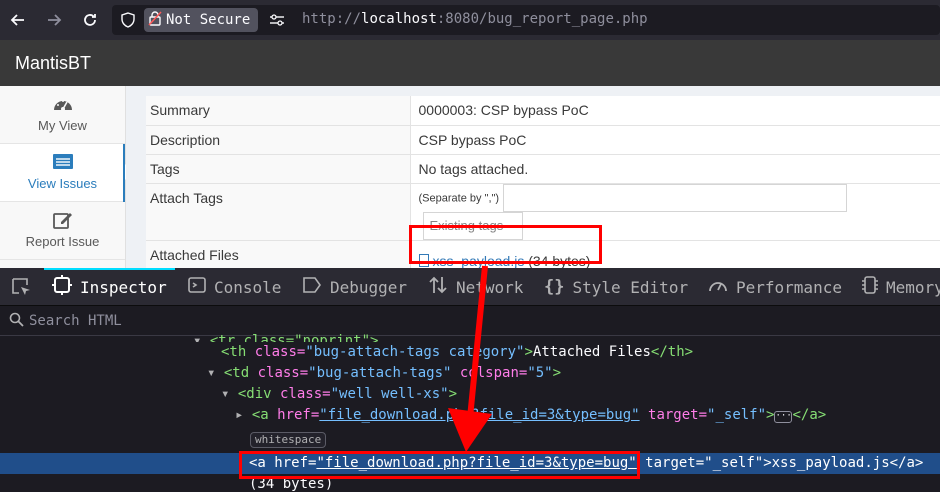 This screenshot has height=492, width=940. I want to click on forward-arrow-icon, so click(54, 20).